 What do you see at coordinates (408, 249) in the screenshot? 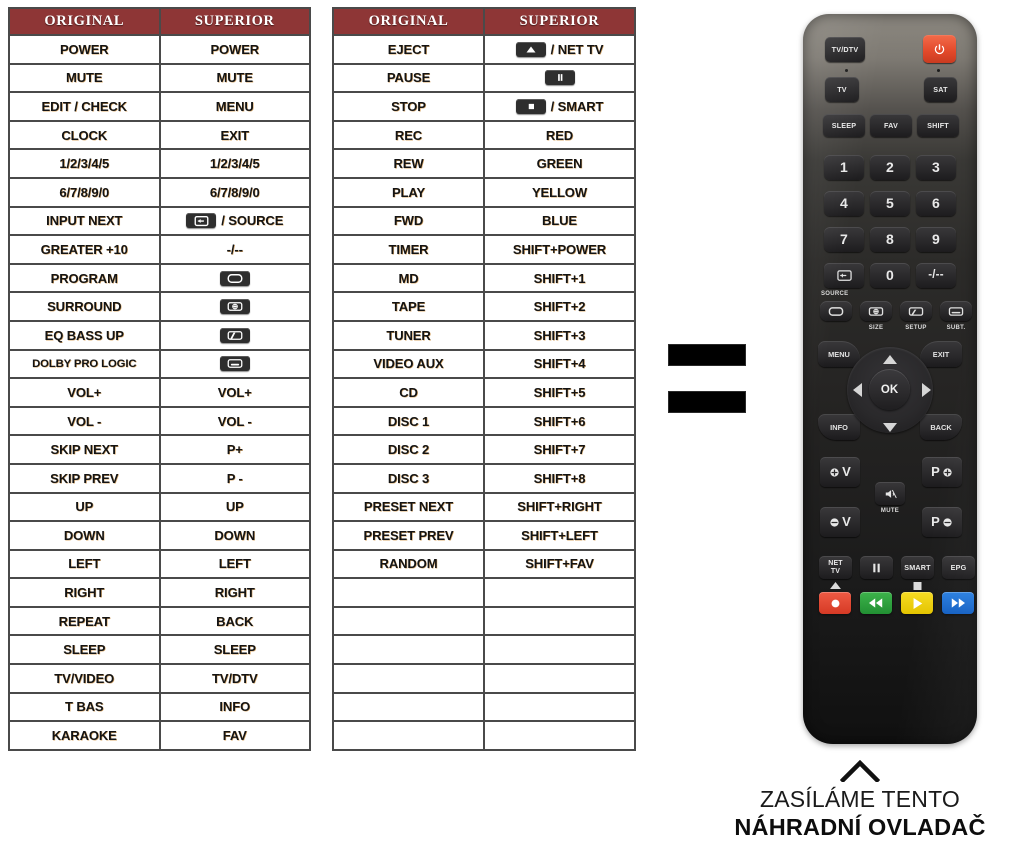
I see `cell-original: TIMER` at bounding box center [408, 249].